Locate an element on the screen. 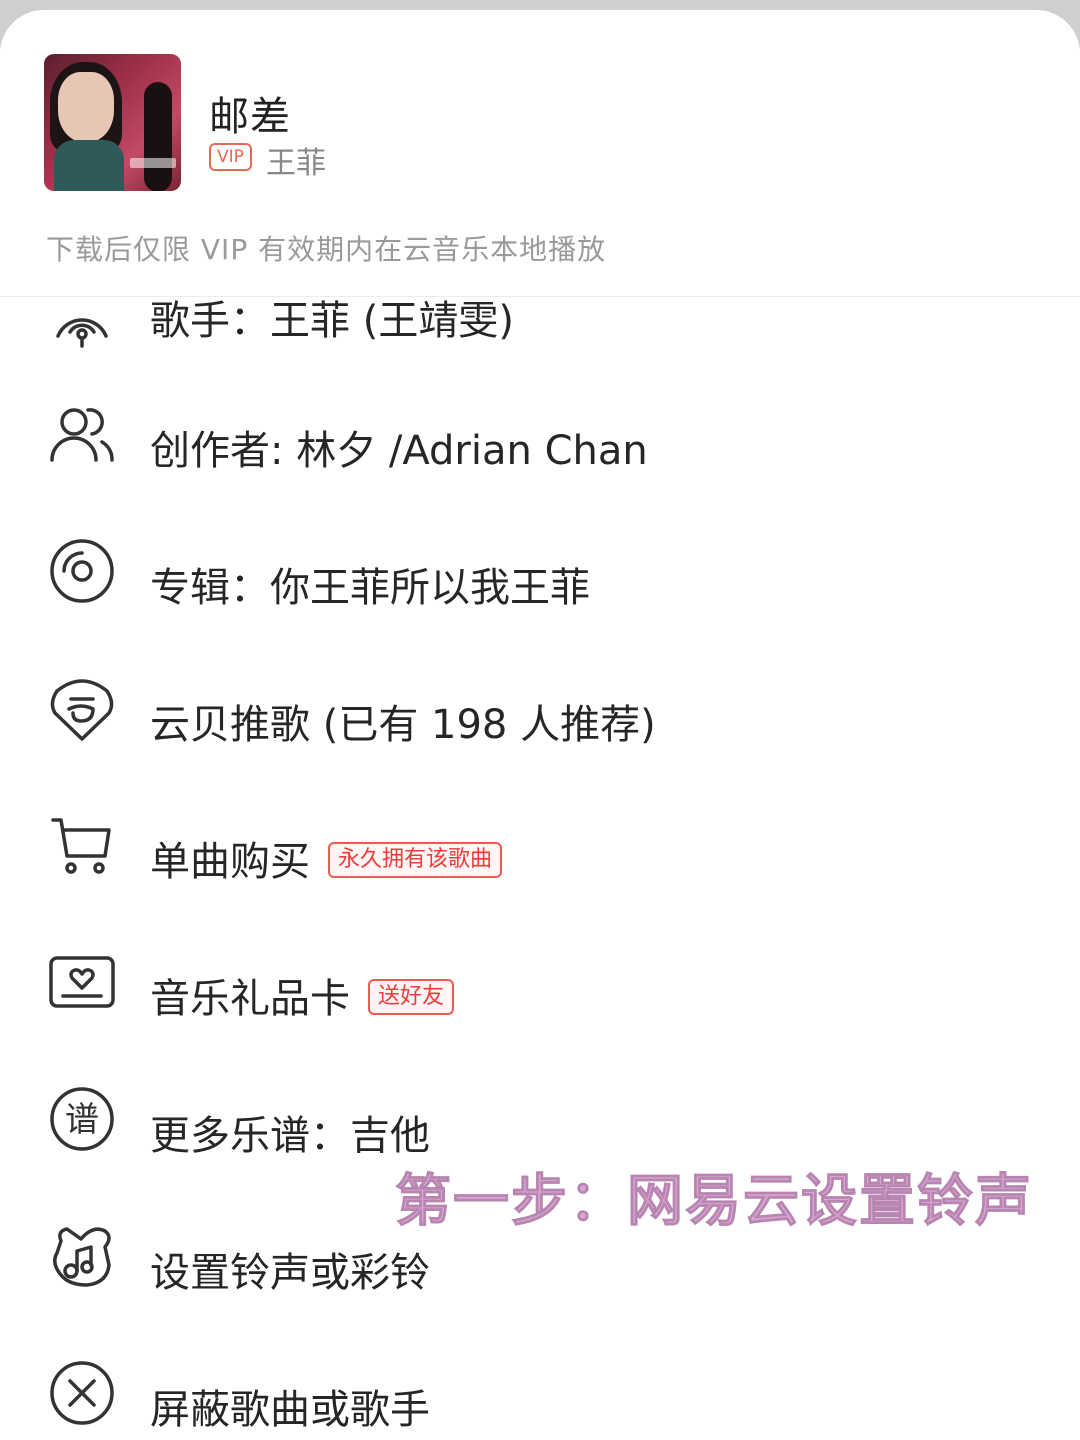 The image size is (1080, 1440). menu-item-label-wrap: 单曲购买 永久拥有该歌曲 is located at coordinates (326, 858).